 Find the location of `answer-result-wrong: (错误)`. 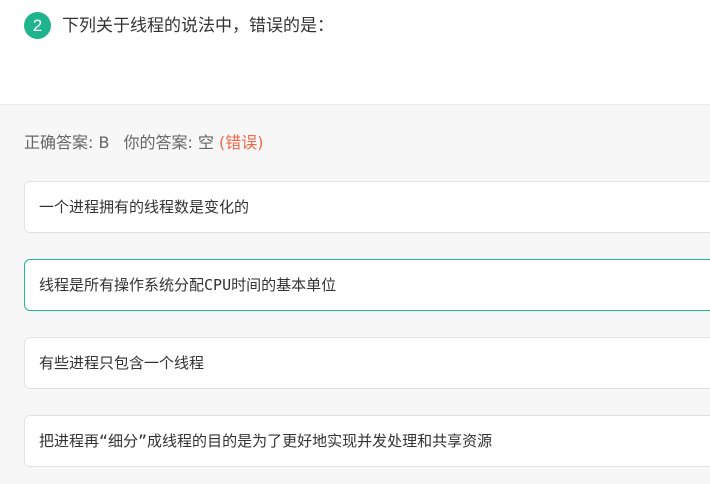

answer-result-wrong: (错误) is located at coordinates (241, 142).